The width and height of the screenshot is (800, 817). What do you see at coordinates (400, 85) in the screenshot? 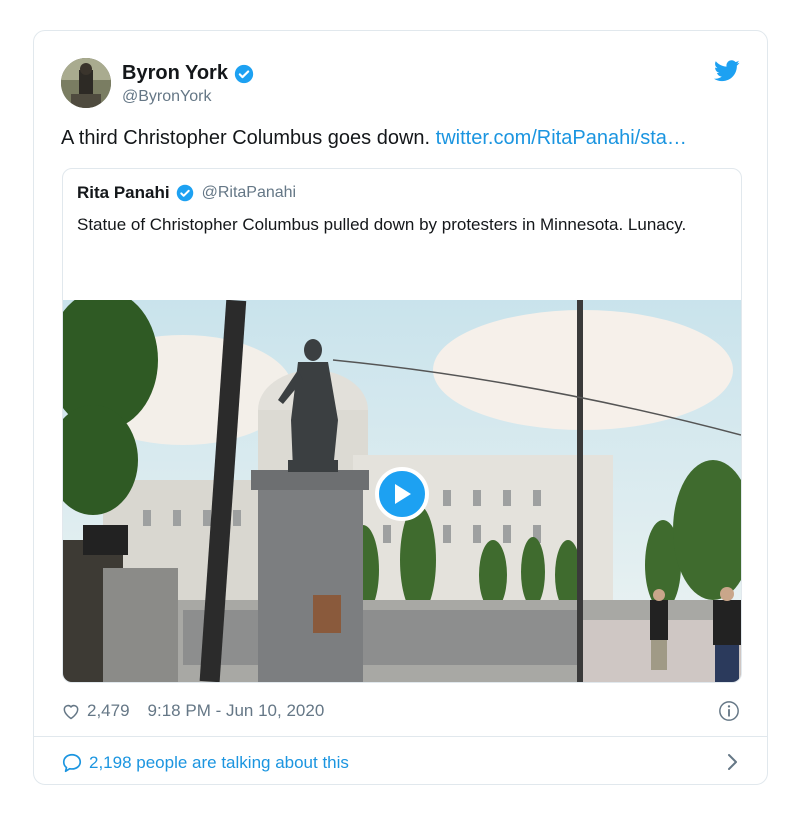
I see `tweet-header: Byron York @ByronYork` at bounding box center [400, 85].